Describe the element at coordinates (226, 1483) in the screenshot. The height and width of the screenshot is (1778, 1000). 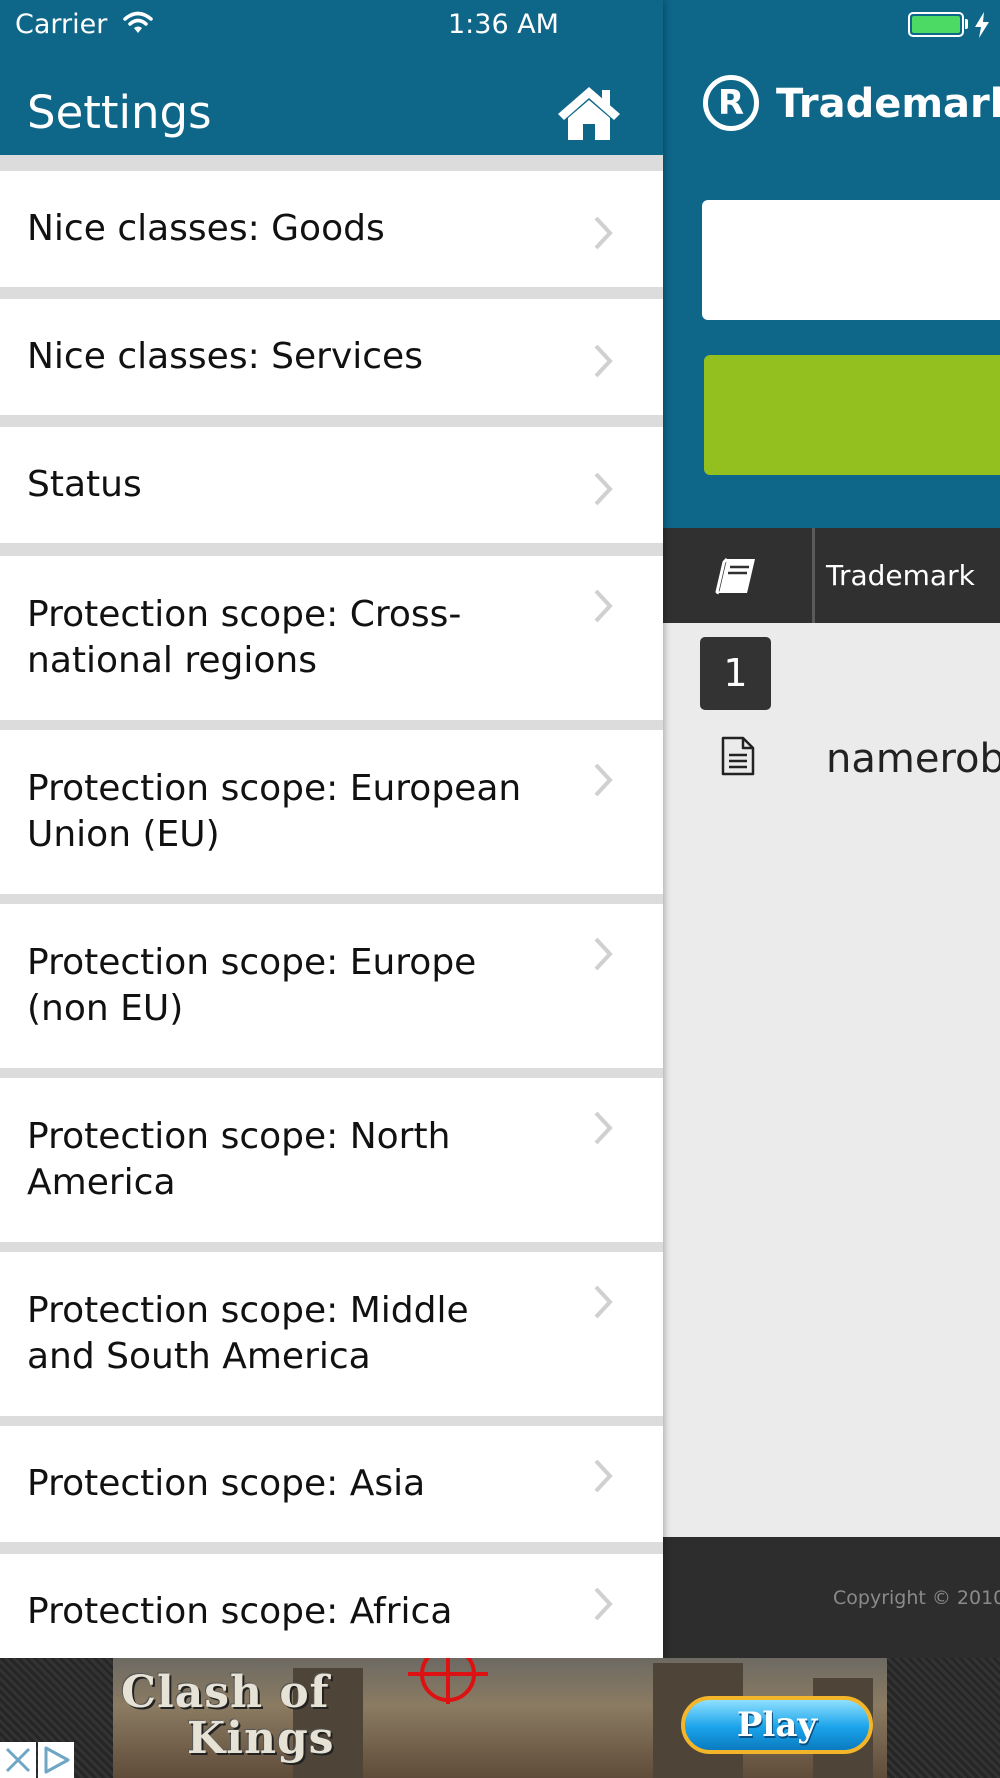
I see `settings-item-label: Protection scope: Asia` at that location.